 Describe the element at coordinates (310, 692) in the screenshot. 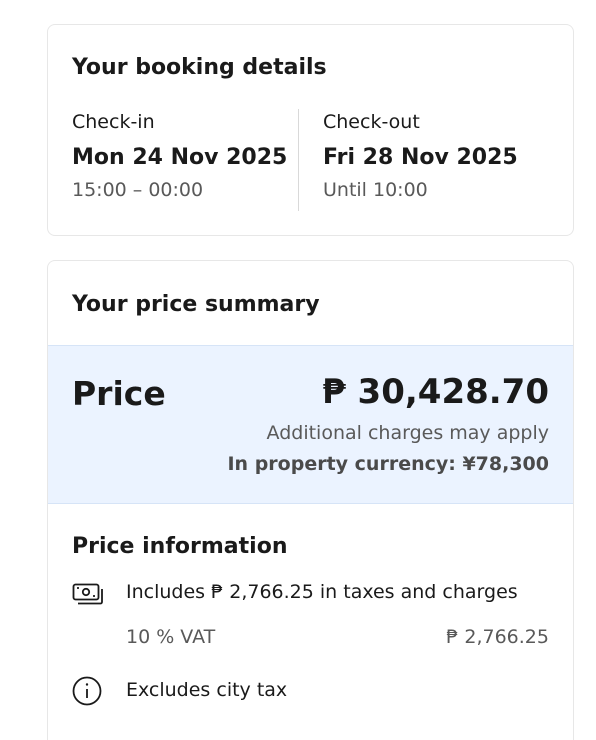

I see `city-tax-row: Excludes city tax` at that location.